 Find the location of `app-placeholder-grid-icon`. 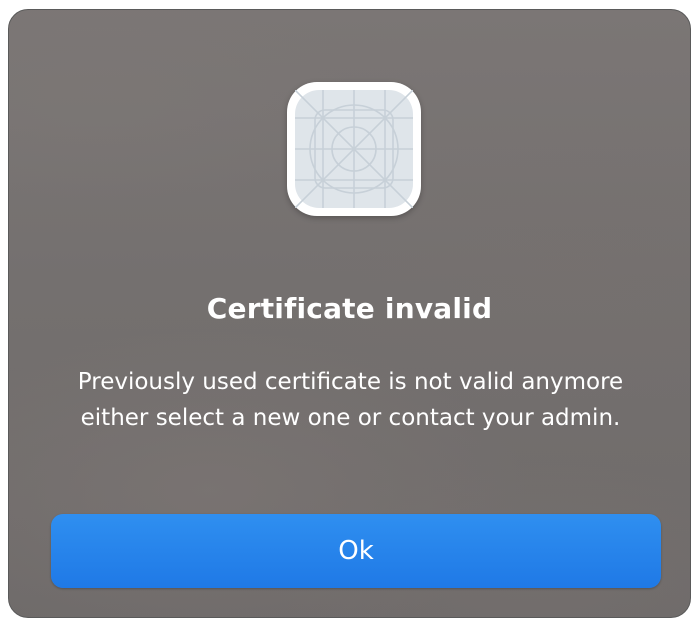

app-placeholder-grid-icon is located at coordinates (354, 149).